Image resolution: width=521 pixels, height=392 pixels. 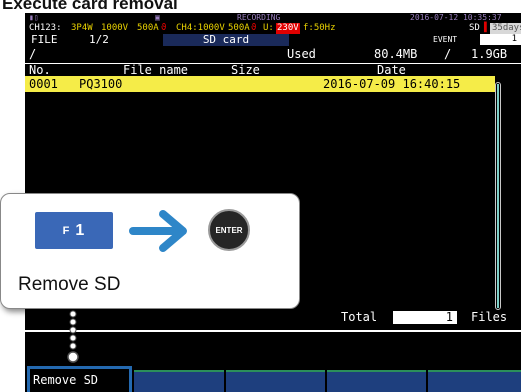 What do you see at coordinates (391, 70) in the screenshot?
I see `col-date: Date` at bounding box center [391, 70].